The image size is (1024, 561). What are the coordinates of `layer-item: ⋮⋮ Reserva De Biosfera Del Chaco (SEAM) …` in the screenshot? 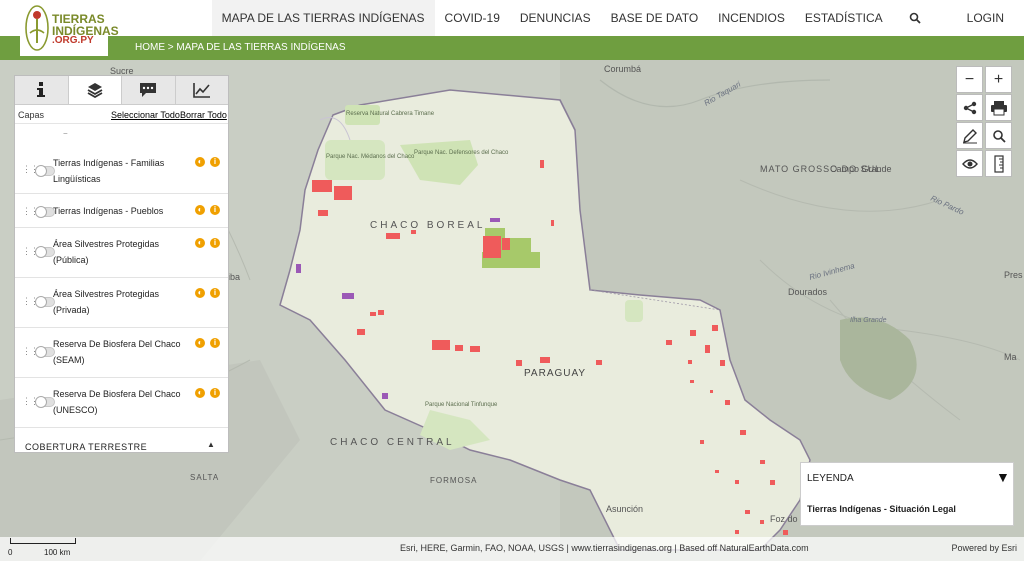 It's located at (121, 352).